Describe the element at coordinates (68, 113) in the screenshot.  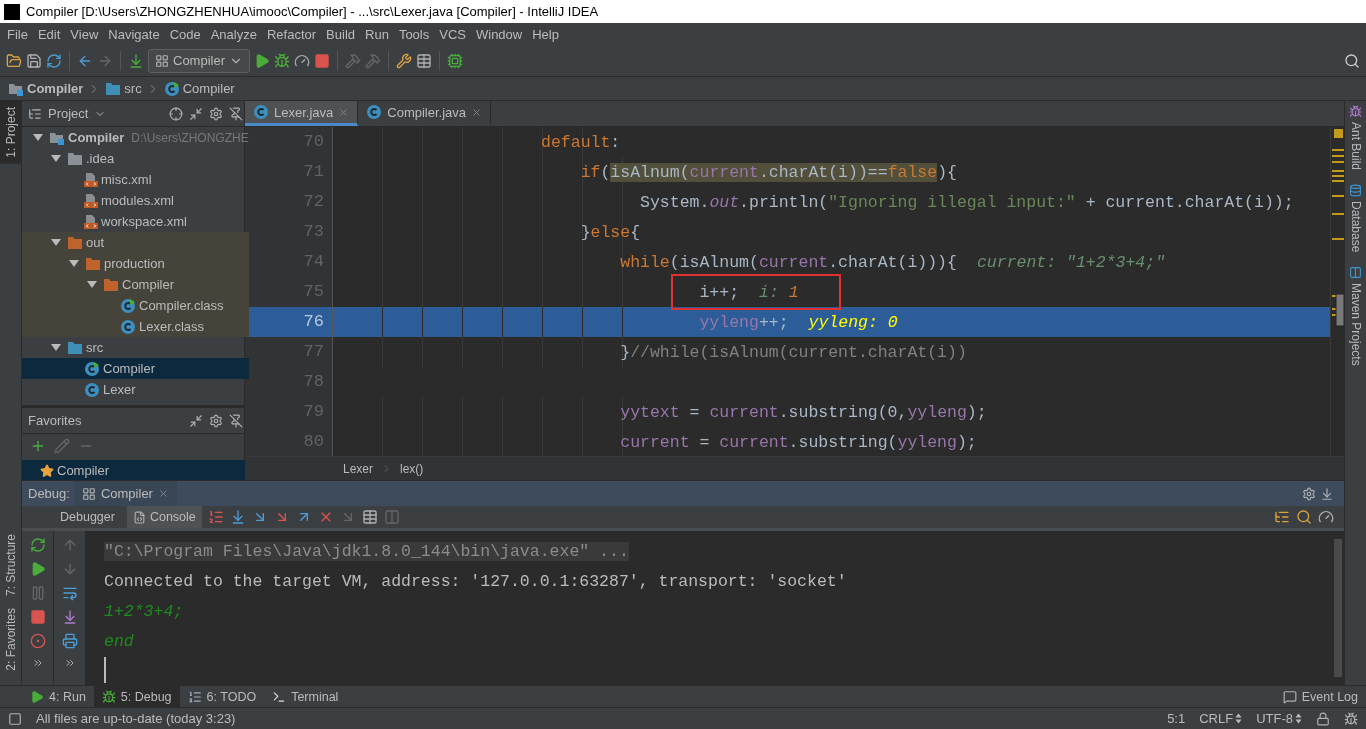
I see `panel-title: Project` at that location.